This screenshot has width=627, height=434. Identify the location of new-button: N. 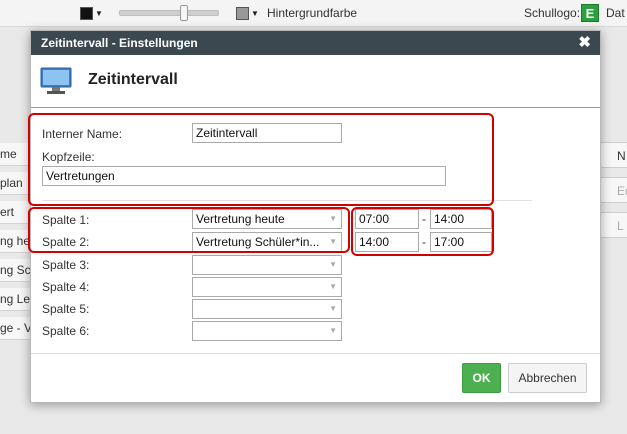
(613, 155).